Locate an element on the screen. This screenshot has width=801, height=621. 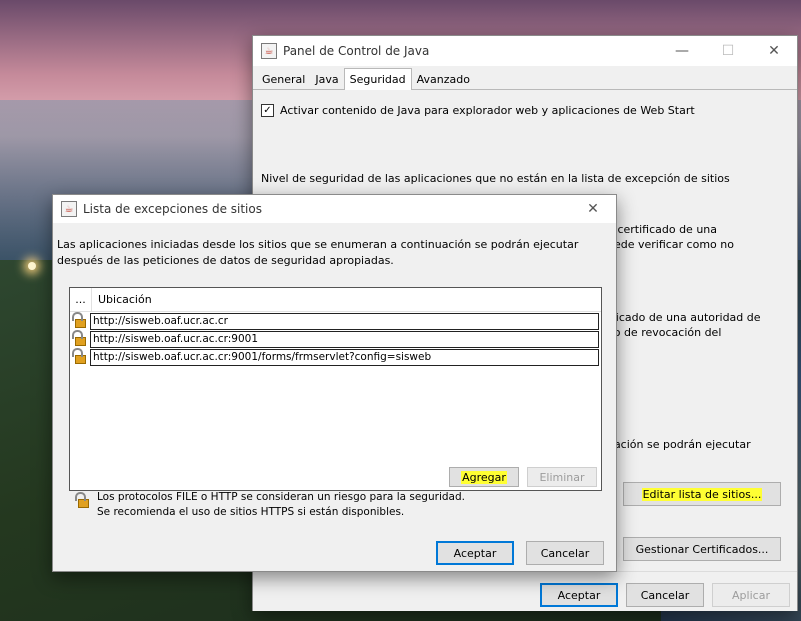
site-table-header: ... Ubicación is located at coordinates (335, 299).